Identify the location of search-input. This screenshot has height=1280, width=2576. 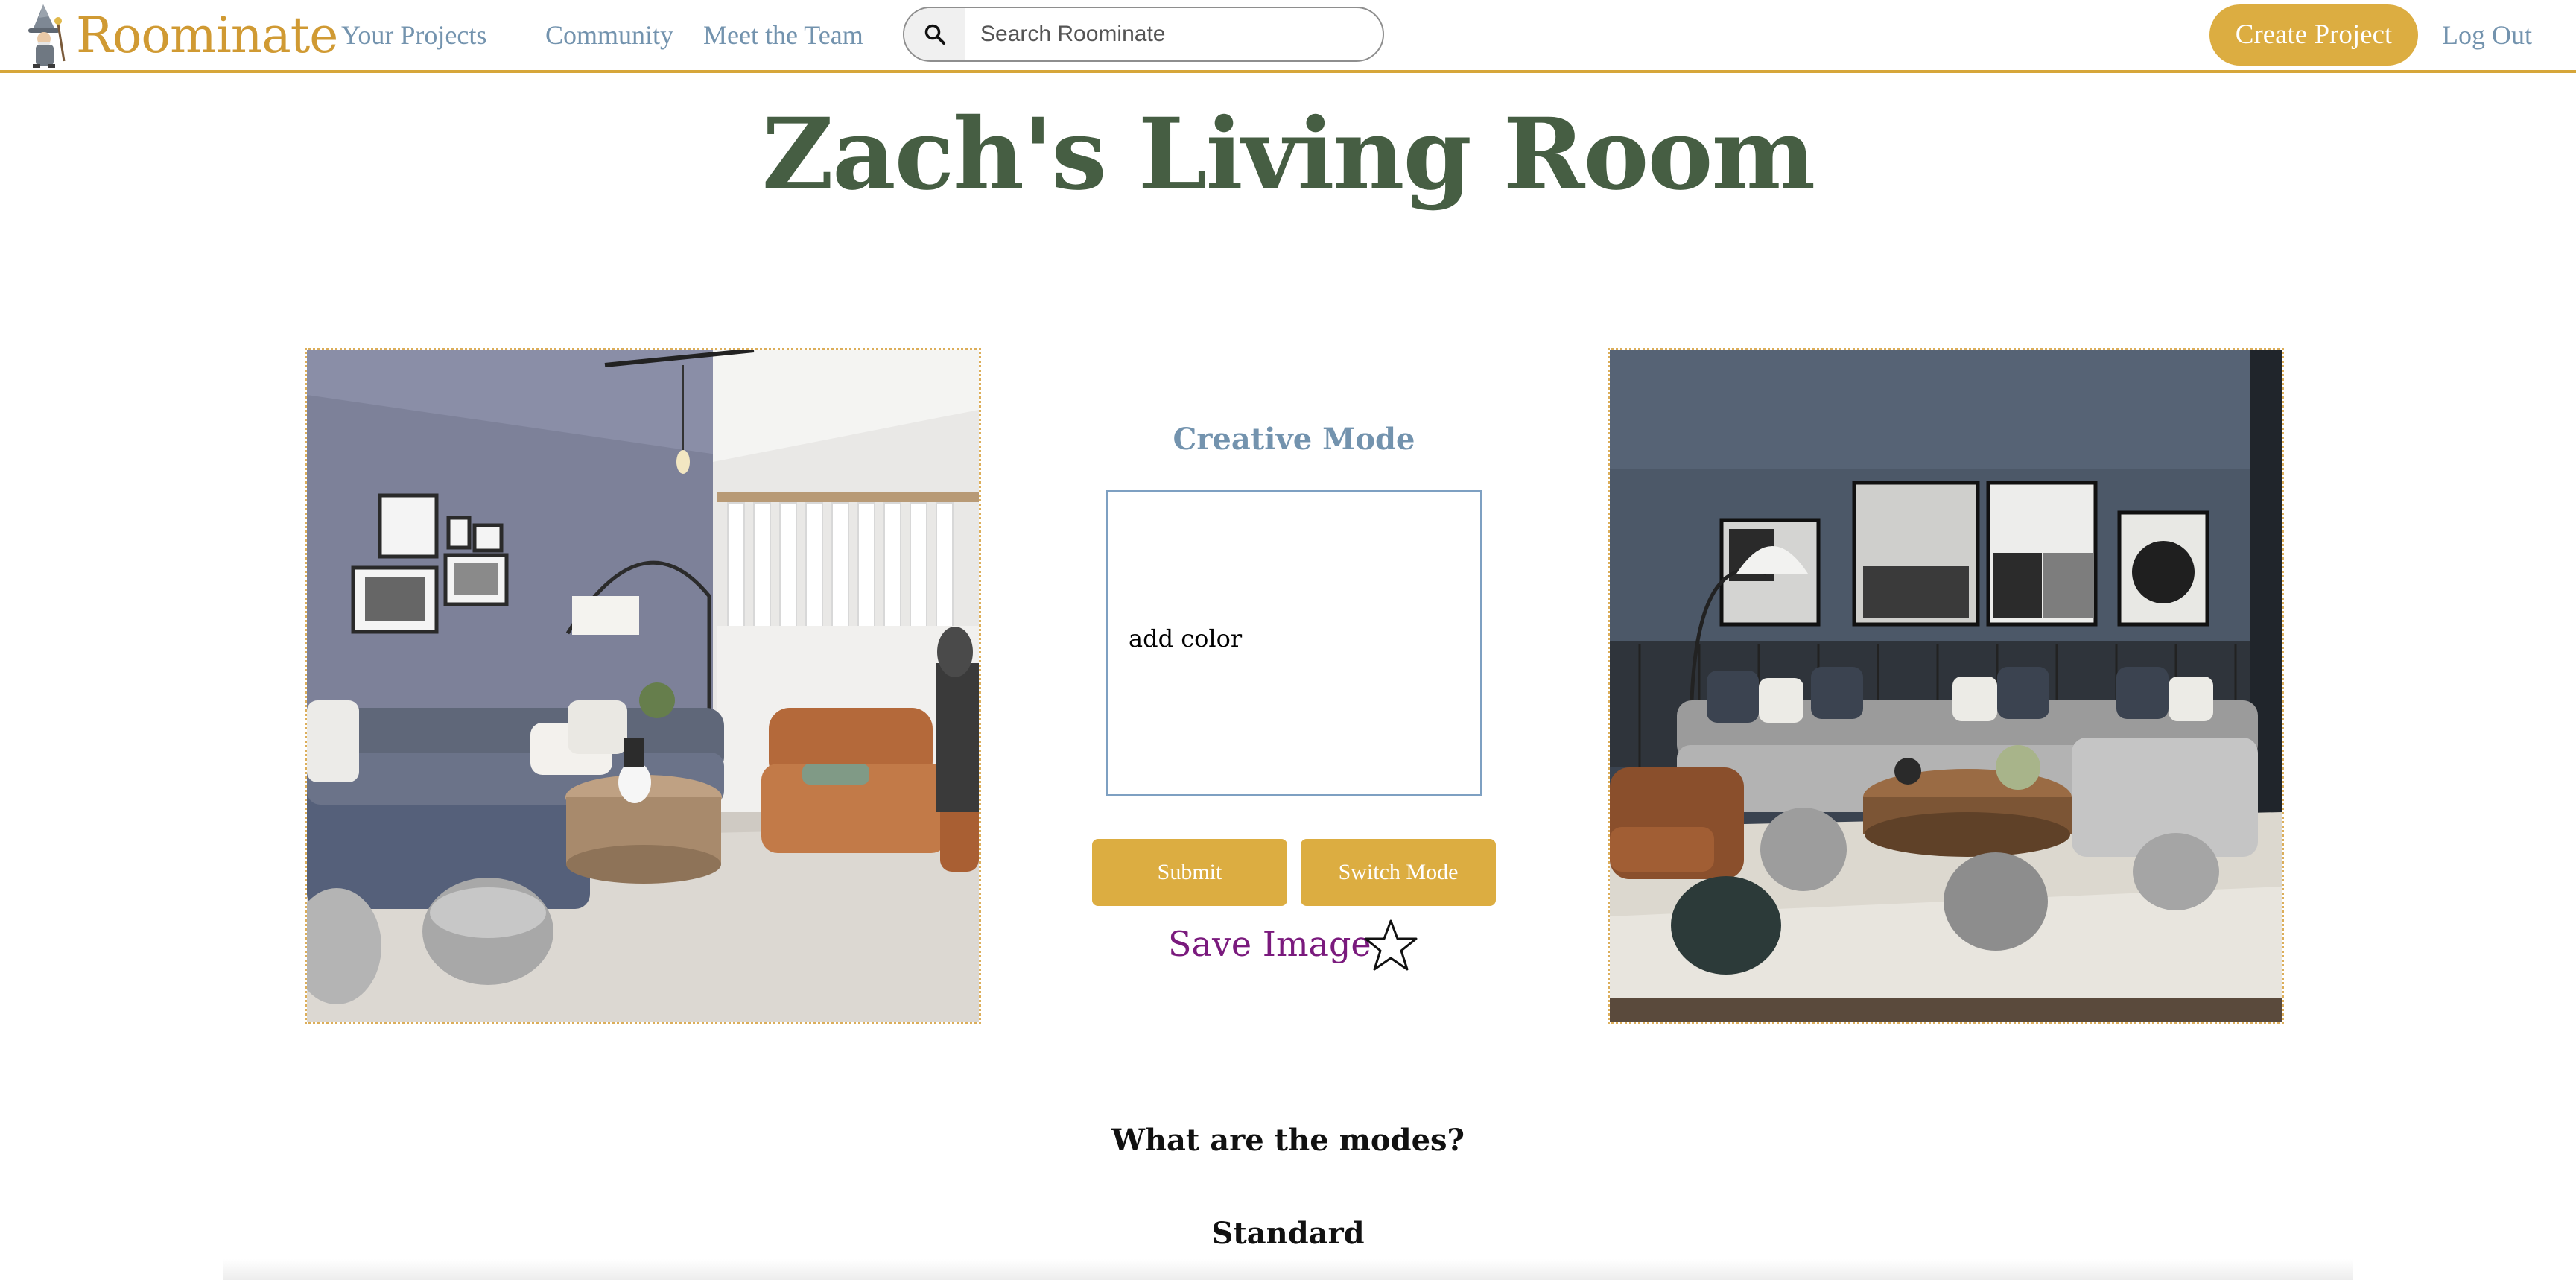
(1174, 34).